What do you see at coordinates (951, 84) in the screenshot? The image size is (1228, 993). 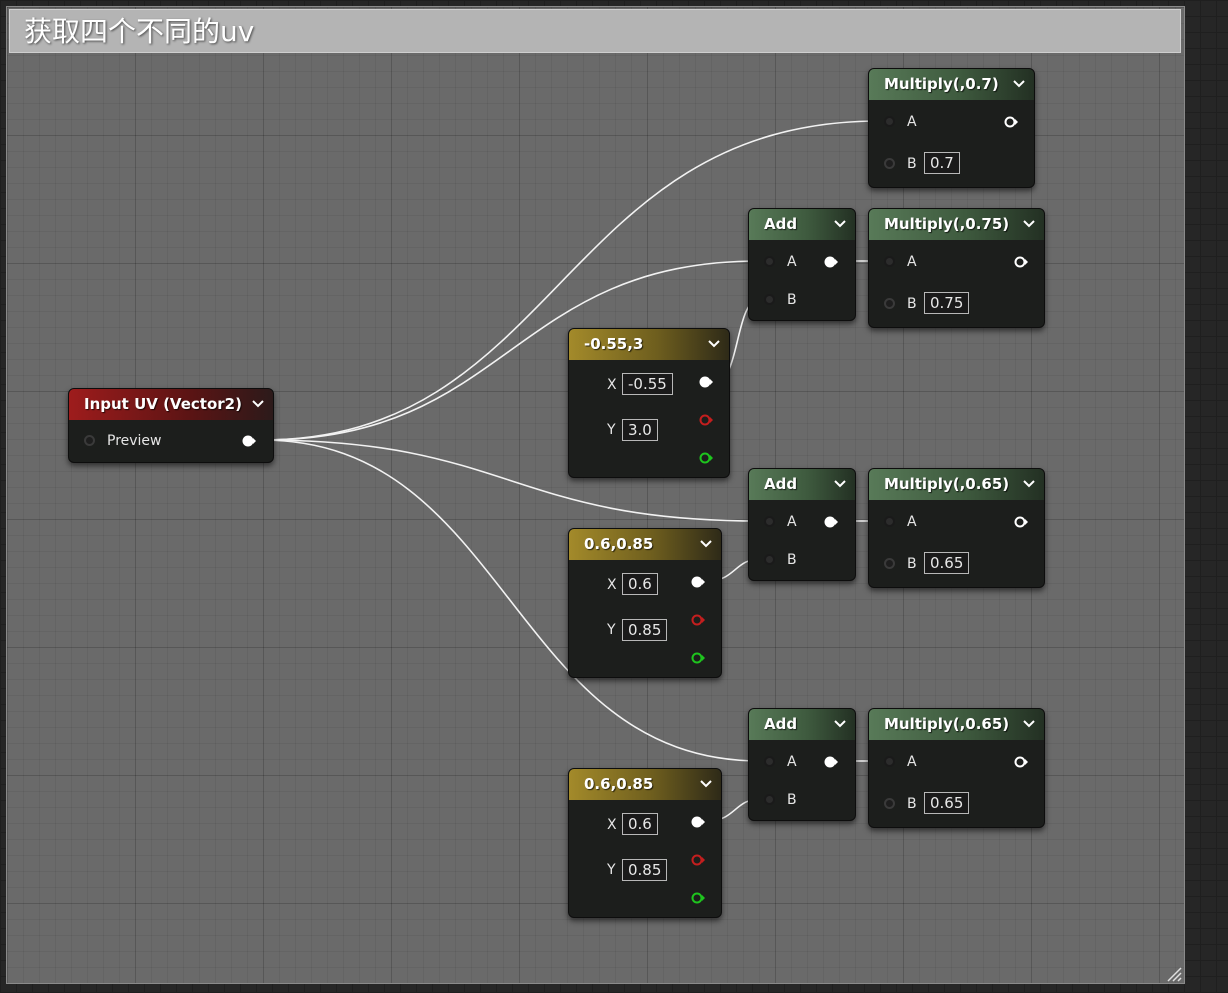 I see `multiply-node-1-title: Multiply(,0.7)` at bounding box center [951, 84].